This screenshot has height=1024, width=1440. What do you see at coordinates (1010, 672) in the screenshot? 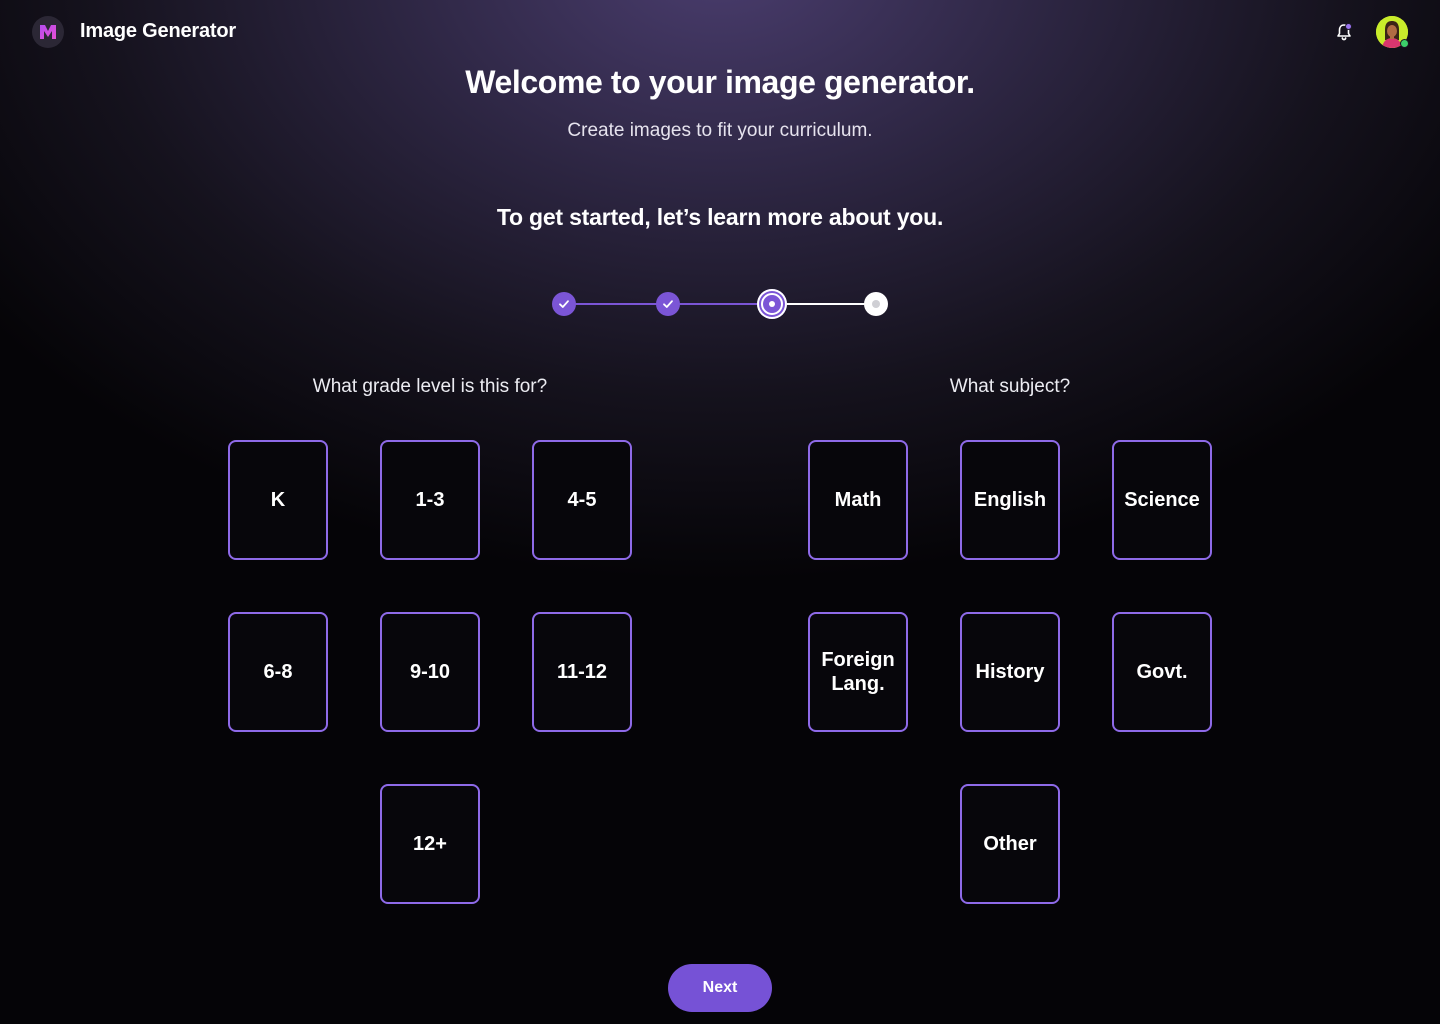
I see `subject-option-history: History` at bounding box center [1010, 672].